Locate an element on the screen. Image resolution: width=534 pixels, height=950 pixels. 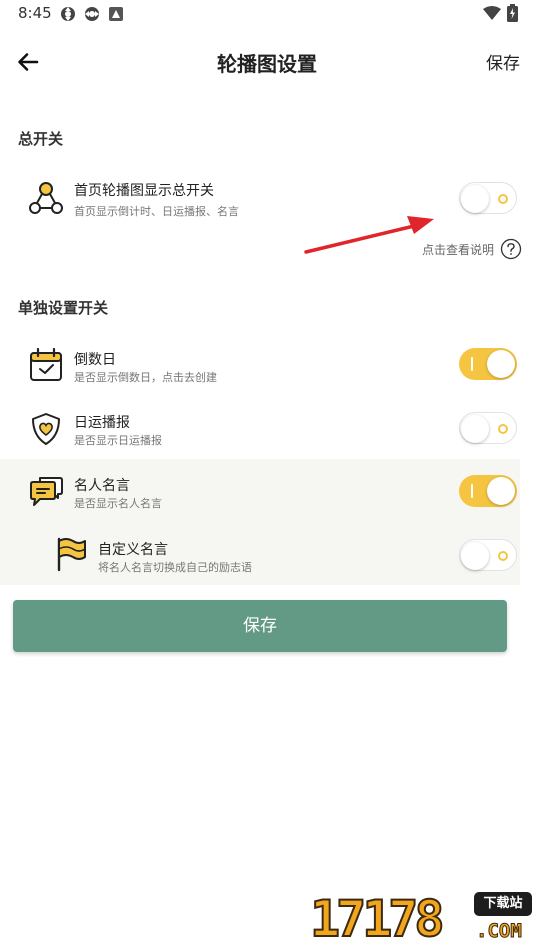
setting-row-custom-quotes: 自定义名言 将名人名言切换成自己的励志语 is located at coordinates (267, 558).